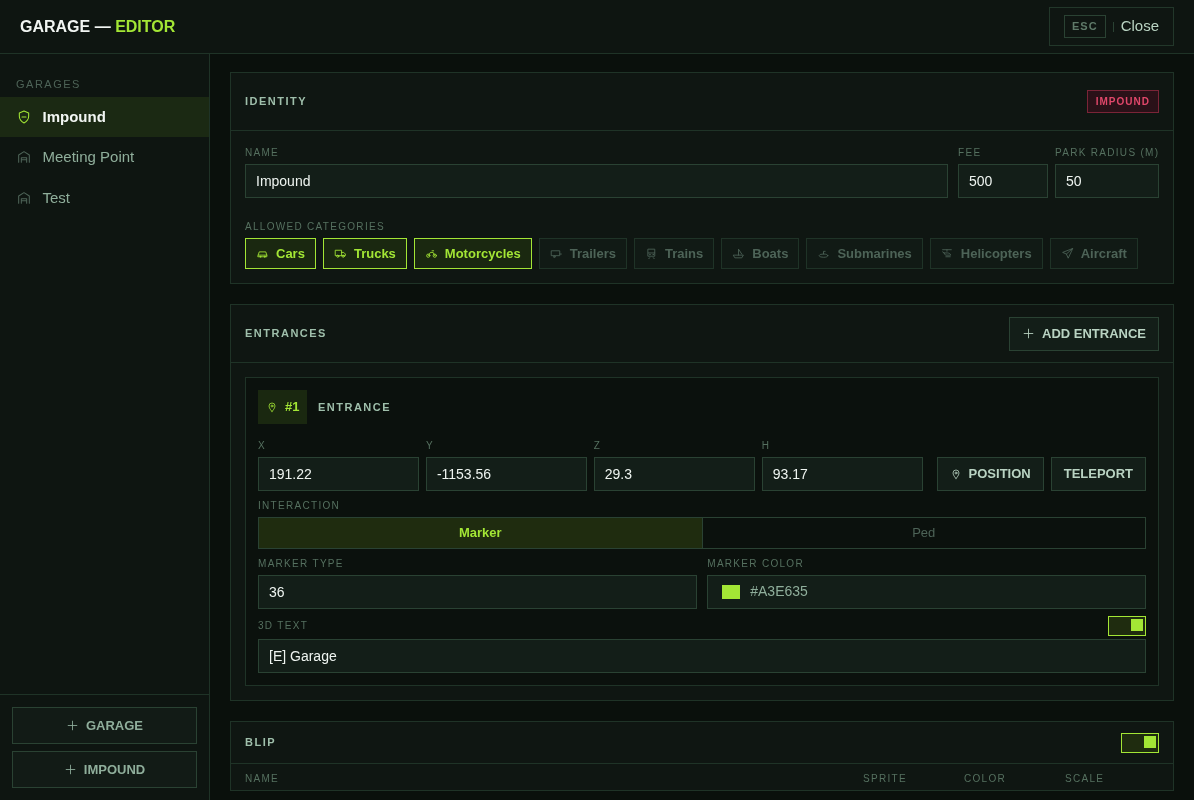 The height and width of the screenshot is (800, 1194). I want to click on category-toggle: Motorcycles, so click(472, 253).